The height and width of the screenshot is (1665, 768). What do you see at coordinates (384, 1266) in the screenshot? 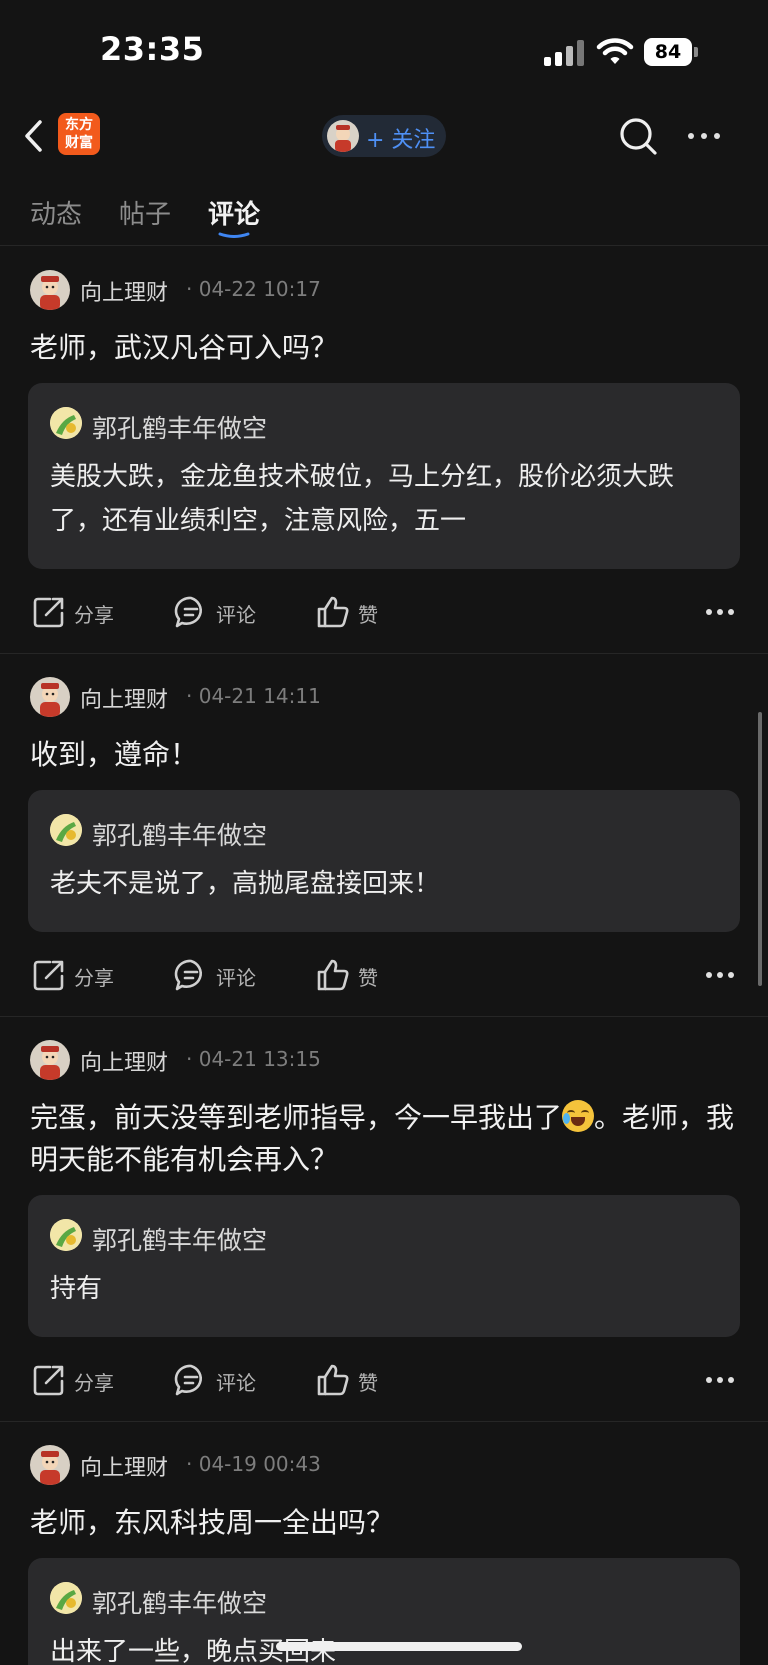
I see `quoted-post: 郭孔鹤丰年做空 持有` at bounding box center [384, 1266].